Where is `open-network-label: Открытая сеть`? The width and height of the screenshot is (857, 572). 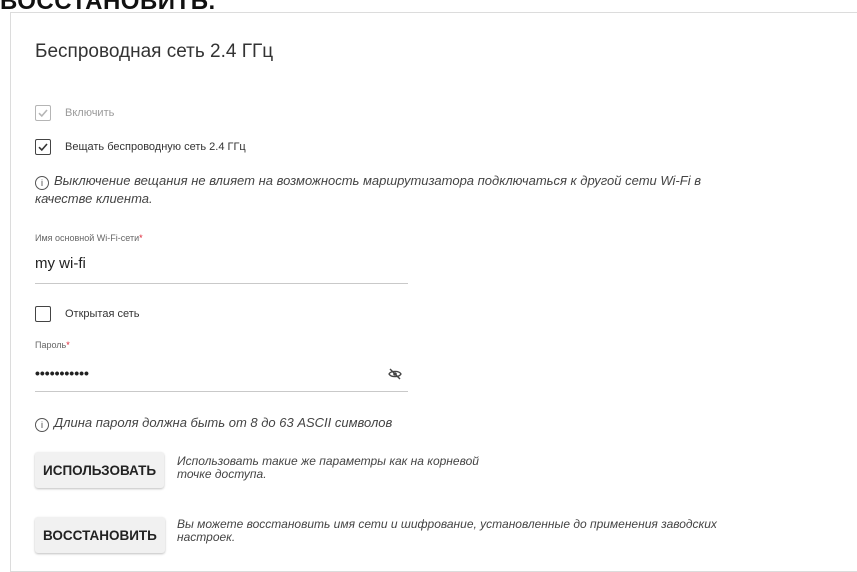
open-network-label: Открытая сеть is located at coordinates (102, 314).